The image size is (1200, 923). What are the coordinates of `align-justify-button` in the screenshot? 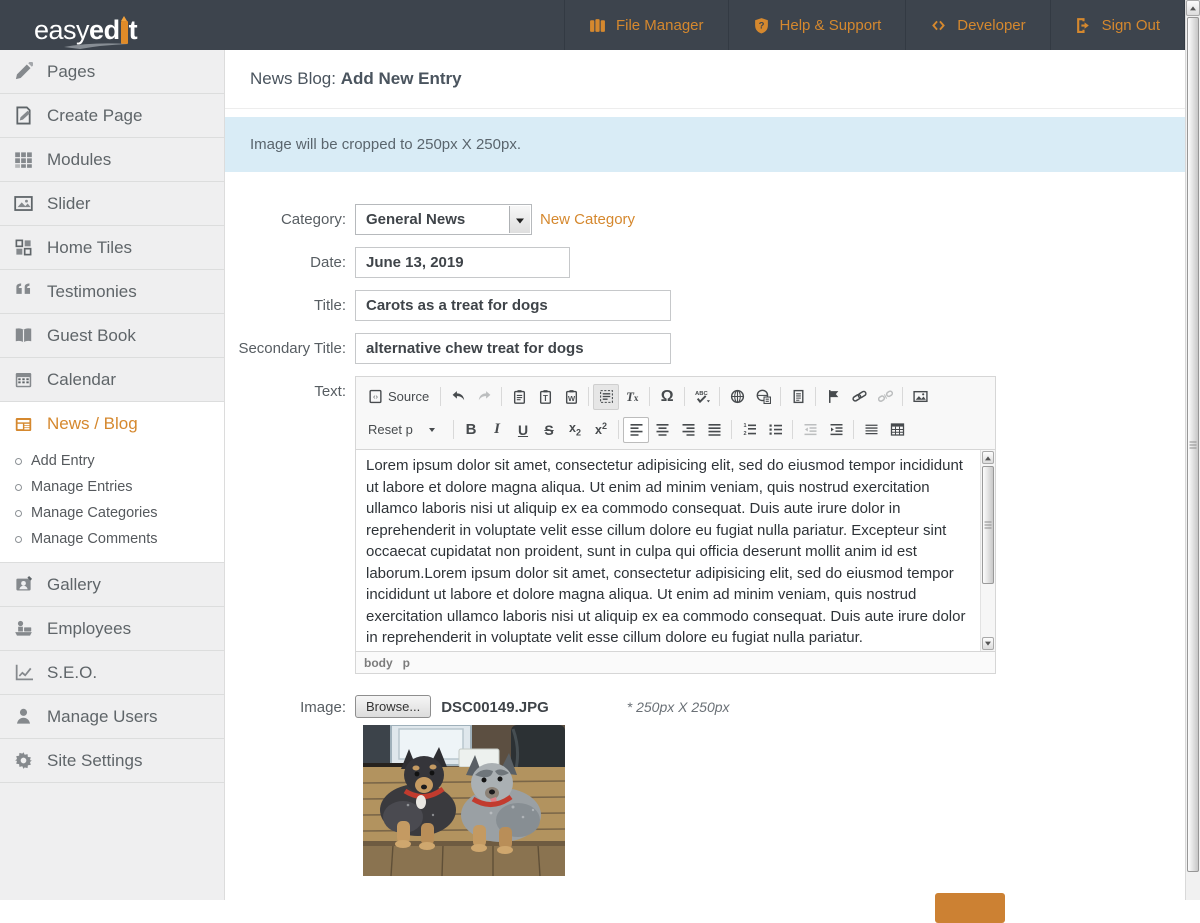 It's located at (714, 430).